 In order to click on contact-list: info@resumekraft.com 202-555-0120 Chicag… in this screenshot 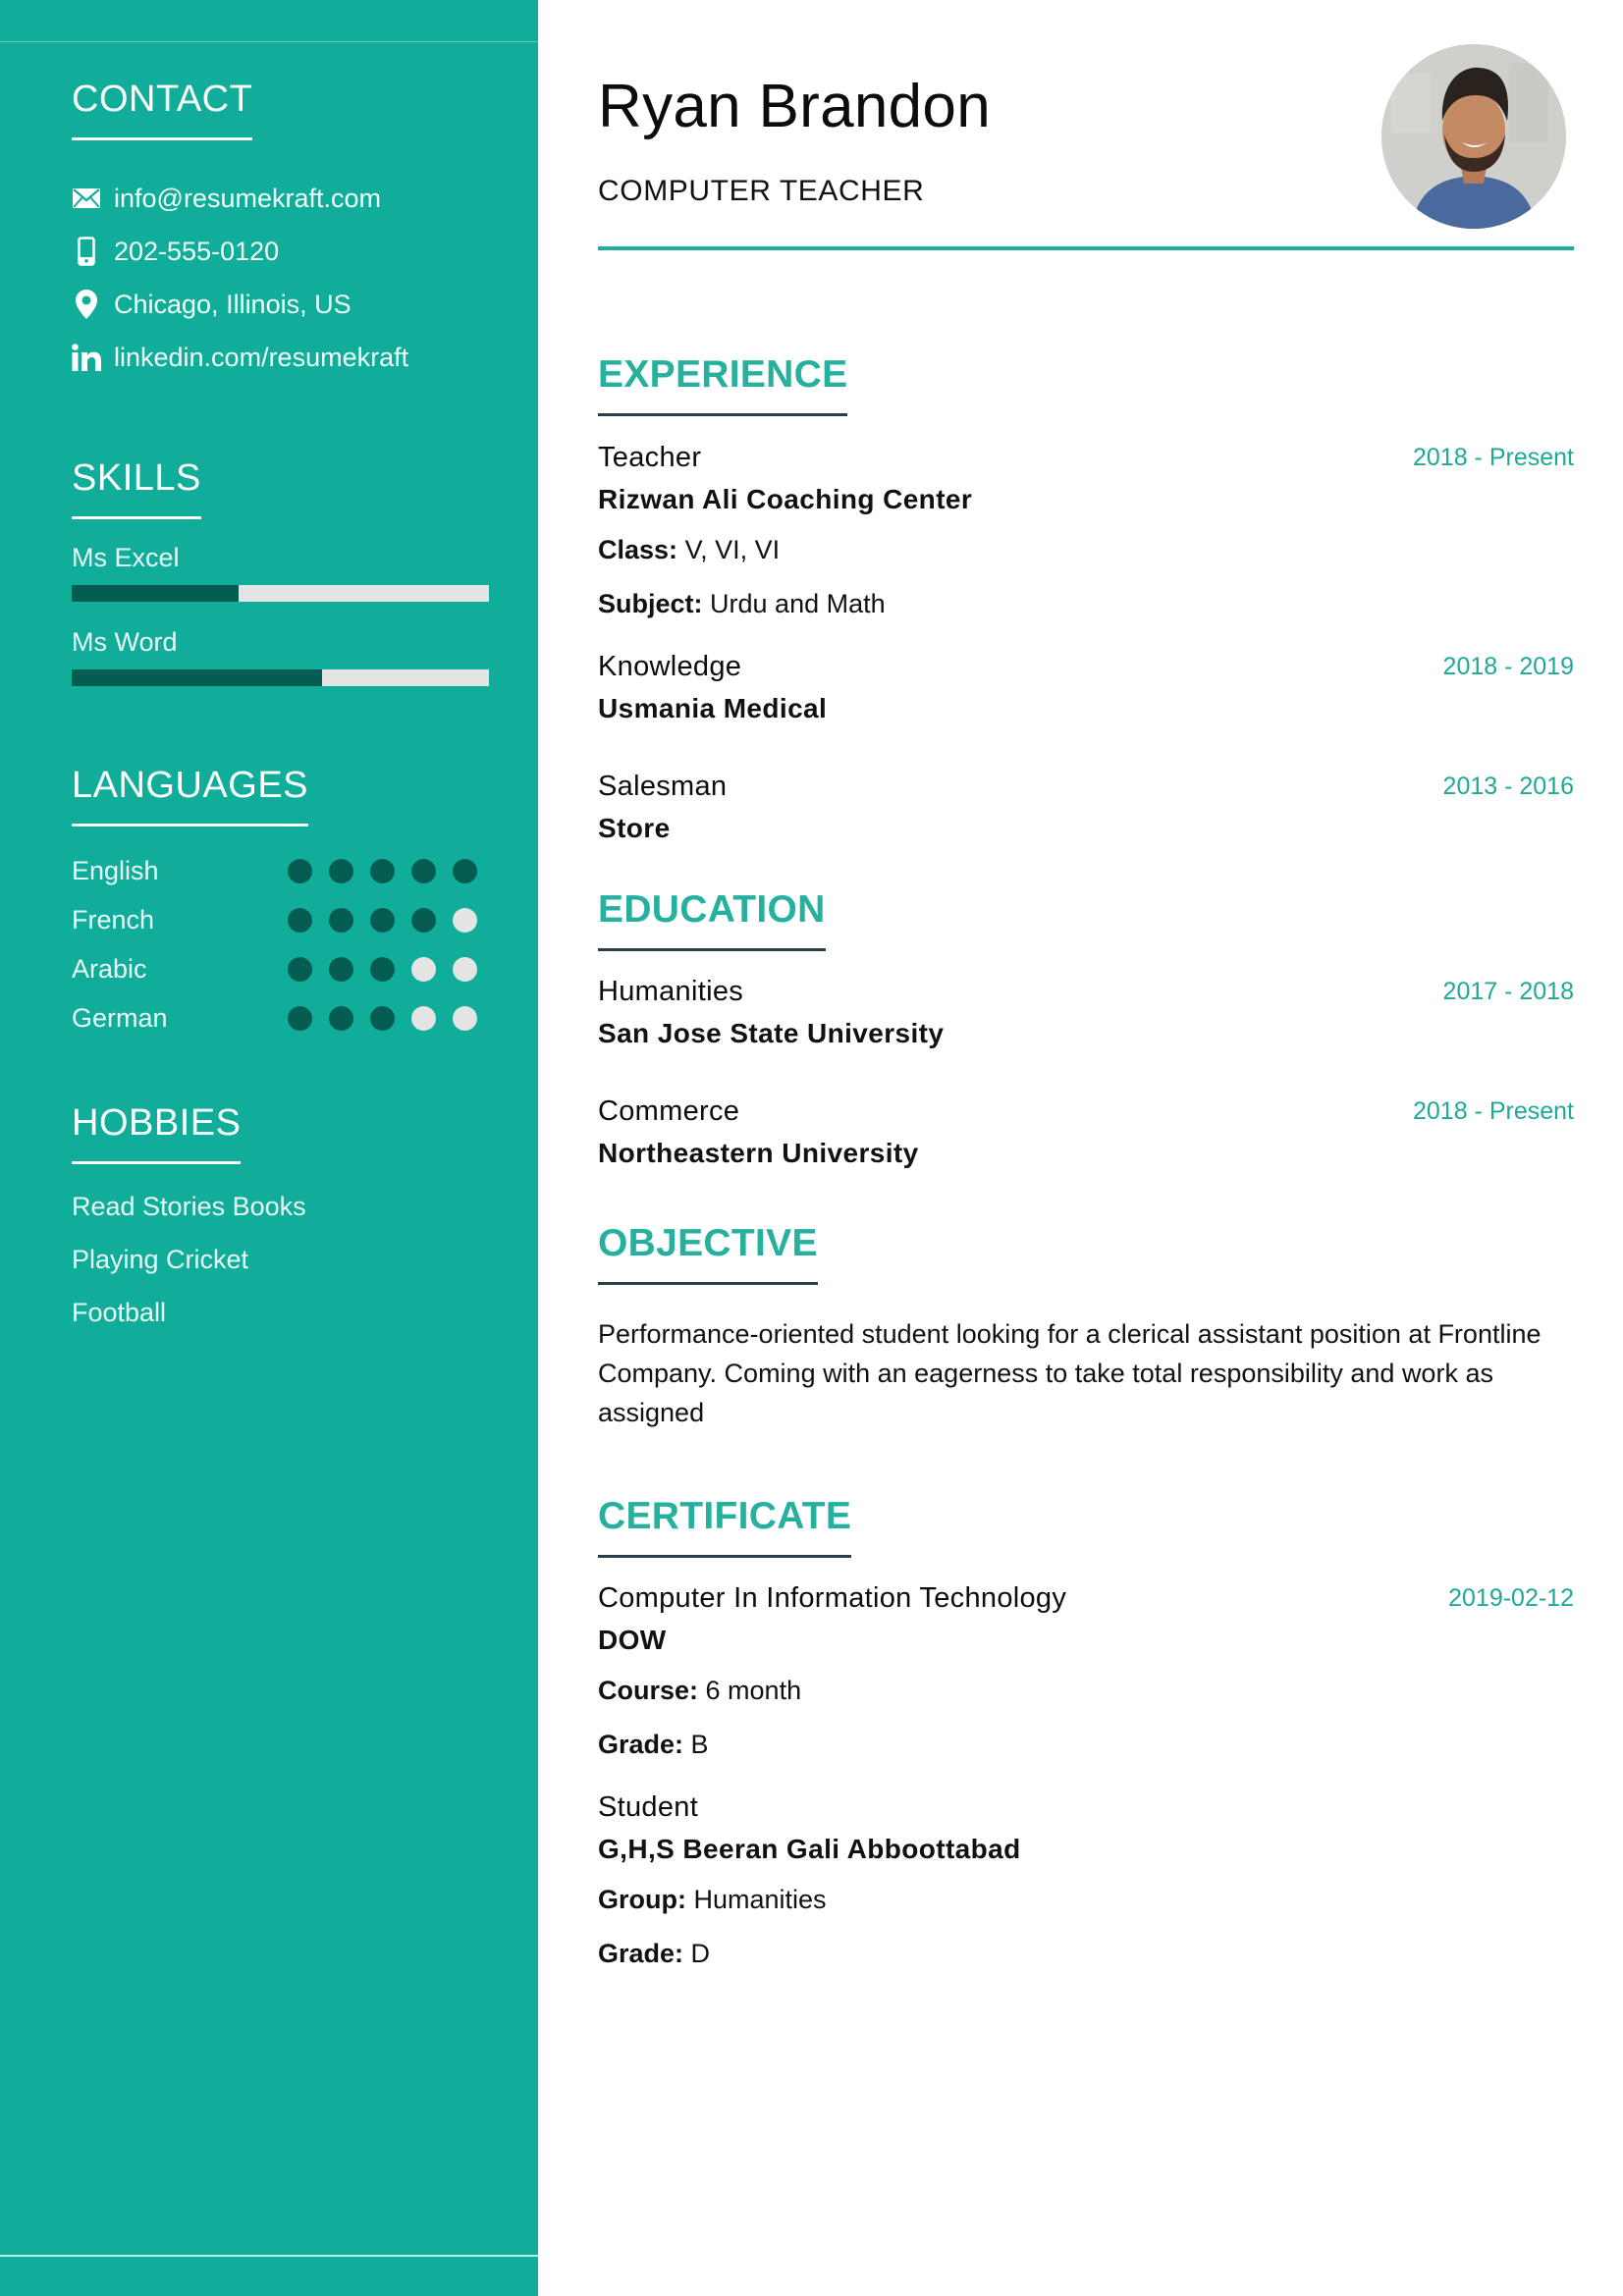, I will do `click(283, 278)`.